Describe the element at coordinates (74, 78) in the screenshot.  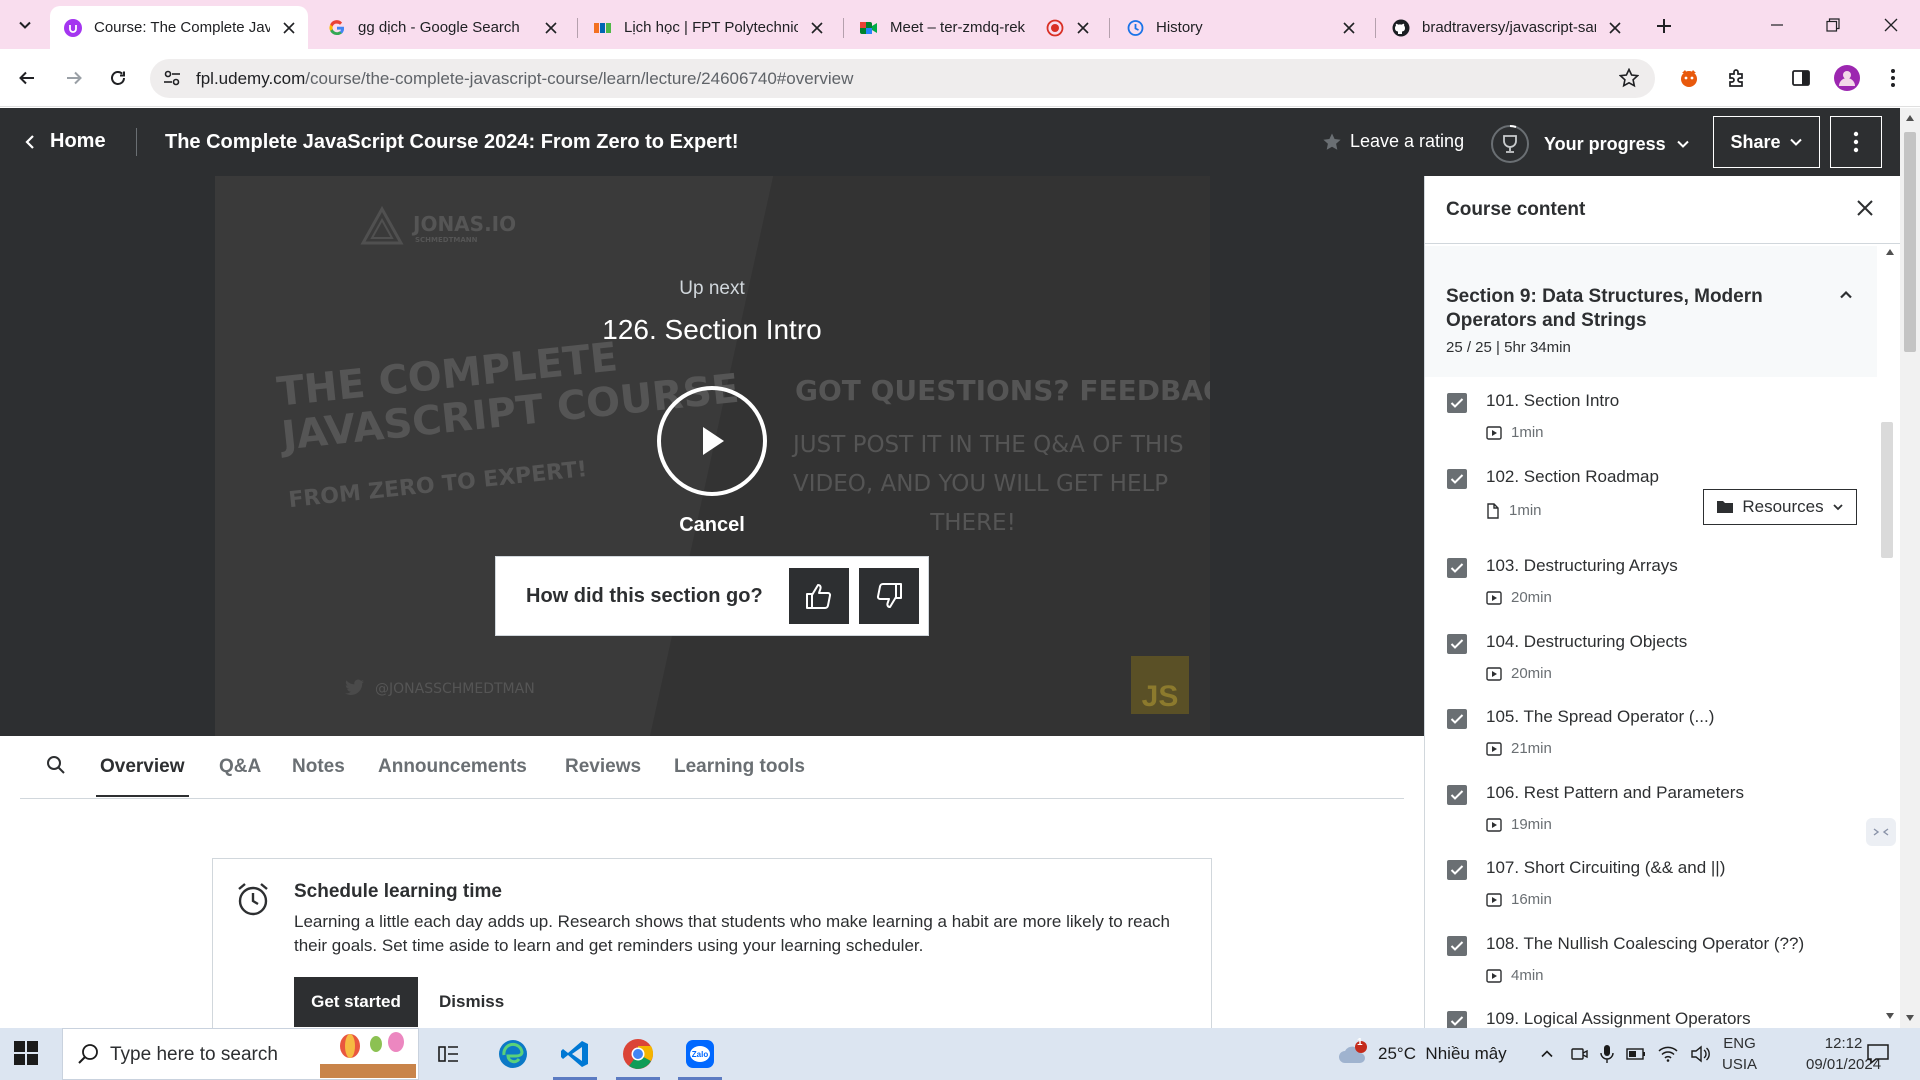
I see `forward-button` at that location.